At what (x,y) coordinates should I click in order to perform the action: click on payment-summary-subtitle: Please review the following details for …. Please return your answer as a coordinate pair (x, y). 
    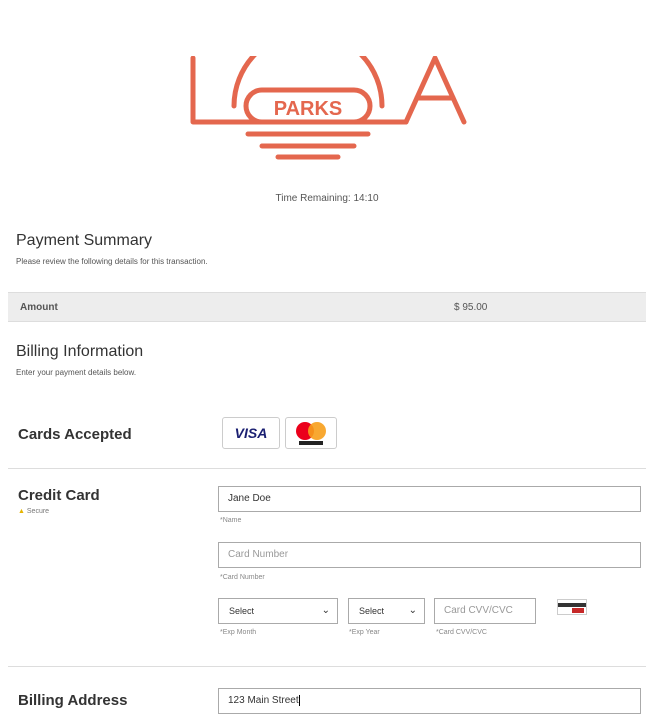
    Looking at the image, I should click on (112, 261).